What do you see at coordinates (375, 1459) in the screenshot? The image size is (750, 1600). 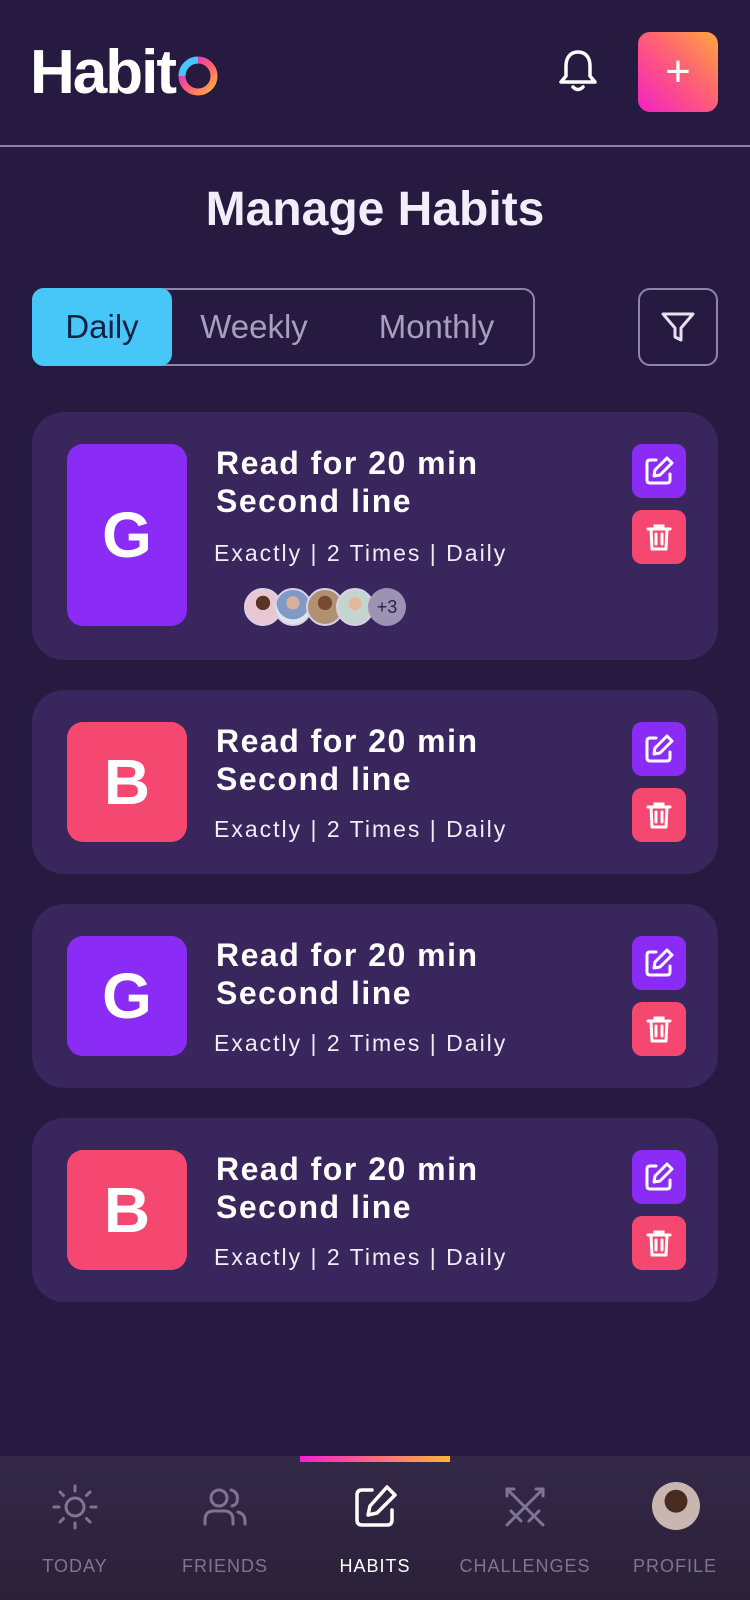 I see `active-tab-indicator` at bounding box center [375, 1459].